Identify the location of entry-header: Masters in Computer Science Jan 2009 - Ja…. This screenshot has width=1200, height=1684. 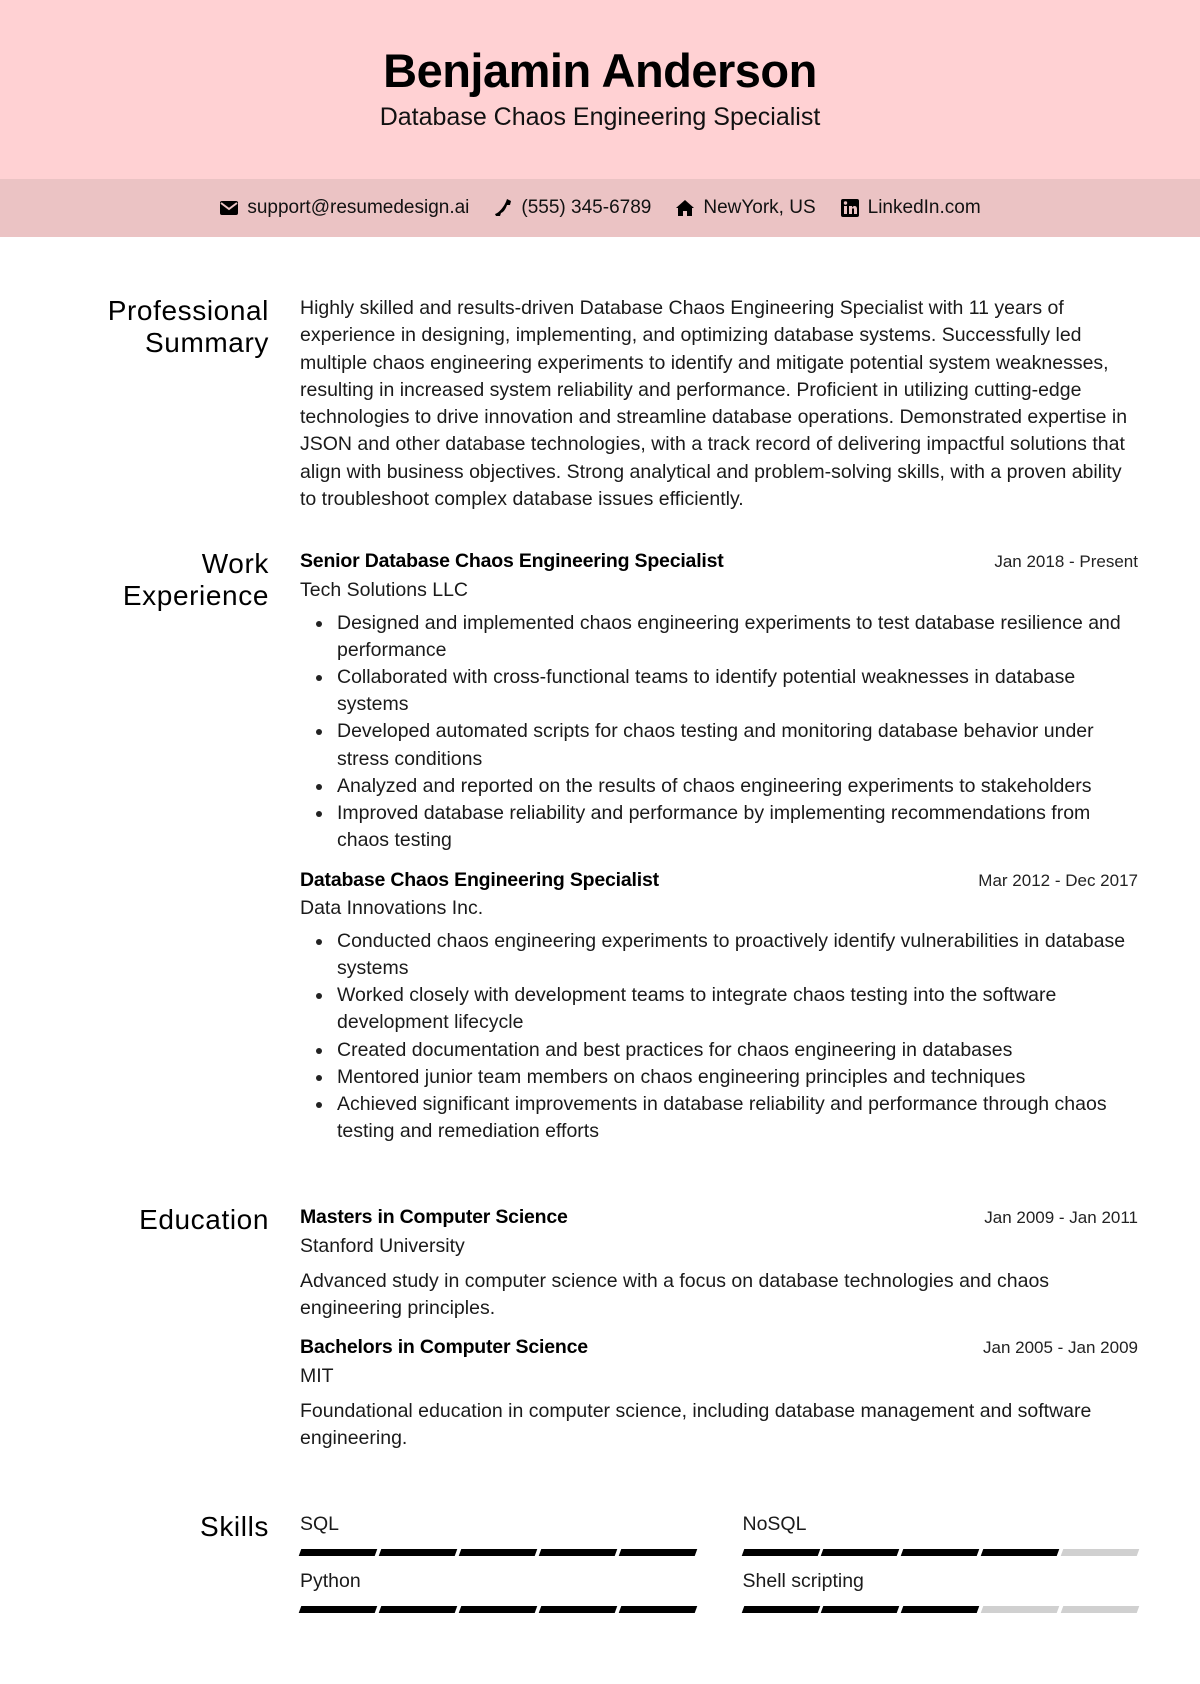
(719, 1217).